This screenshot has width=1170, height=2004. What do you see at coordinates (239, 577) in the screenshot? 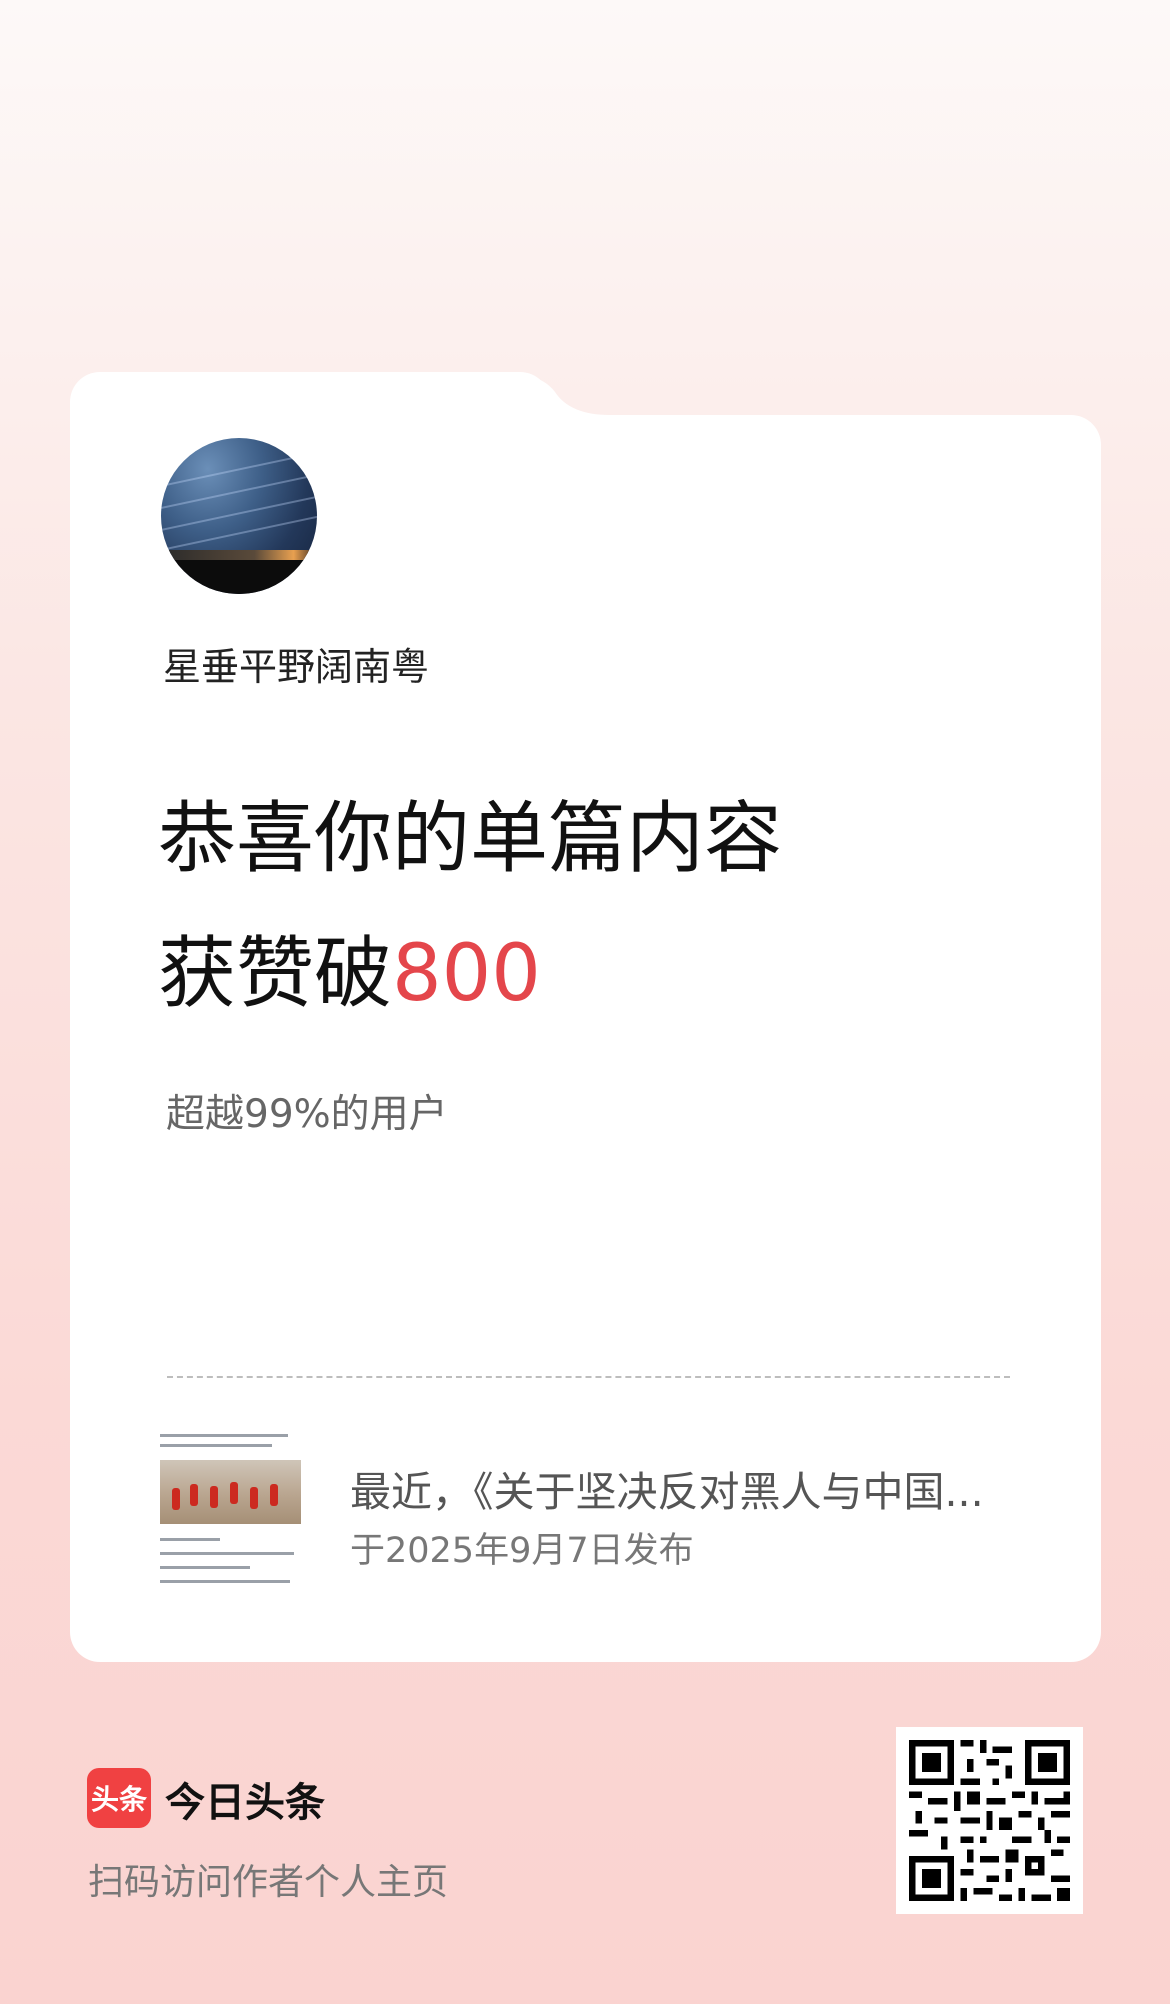
I see `avatar-ground` at bounding box center [239, 577].